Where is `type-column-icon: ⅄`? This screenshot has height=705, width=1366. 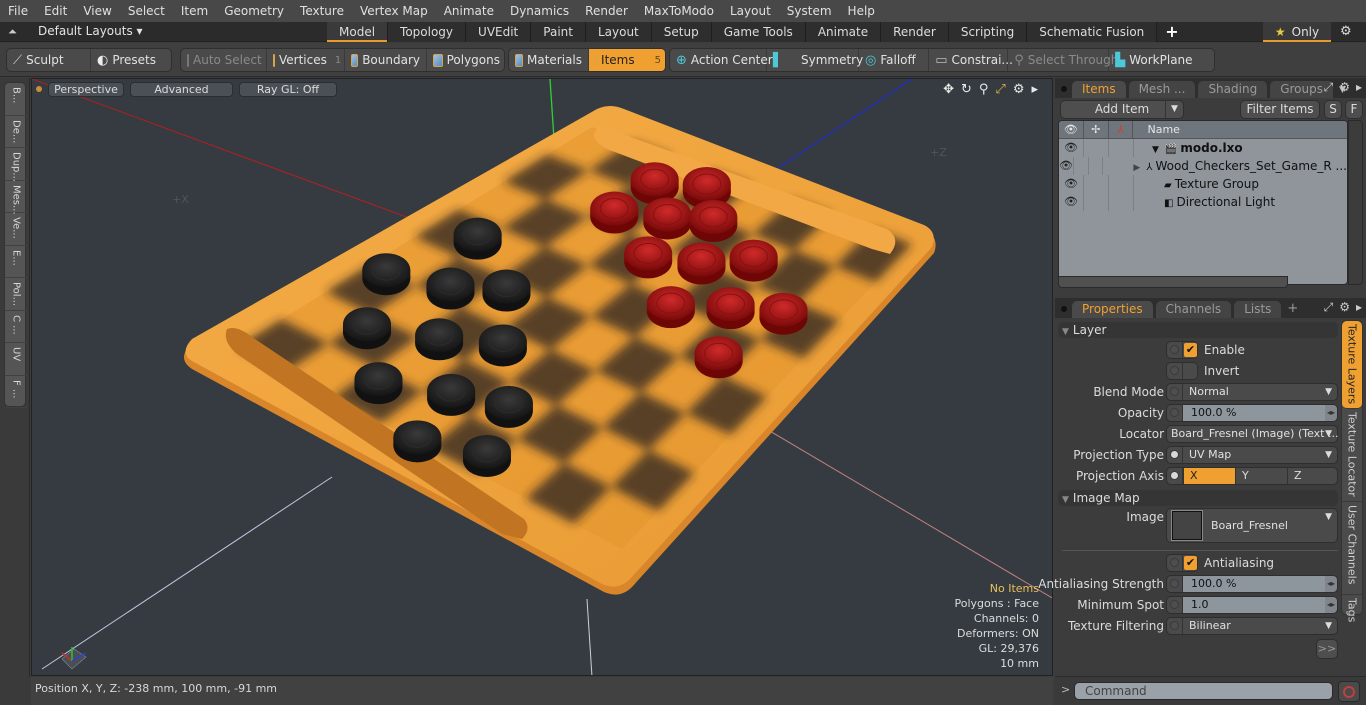 type-column-icon: ⅄ is located at coordinates (1121, 130).